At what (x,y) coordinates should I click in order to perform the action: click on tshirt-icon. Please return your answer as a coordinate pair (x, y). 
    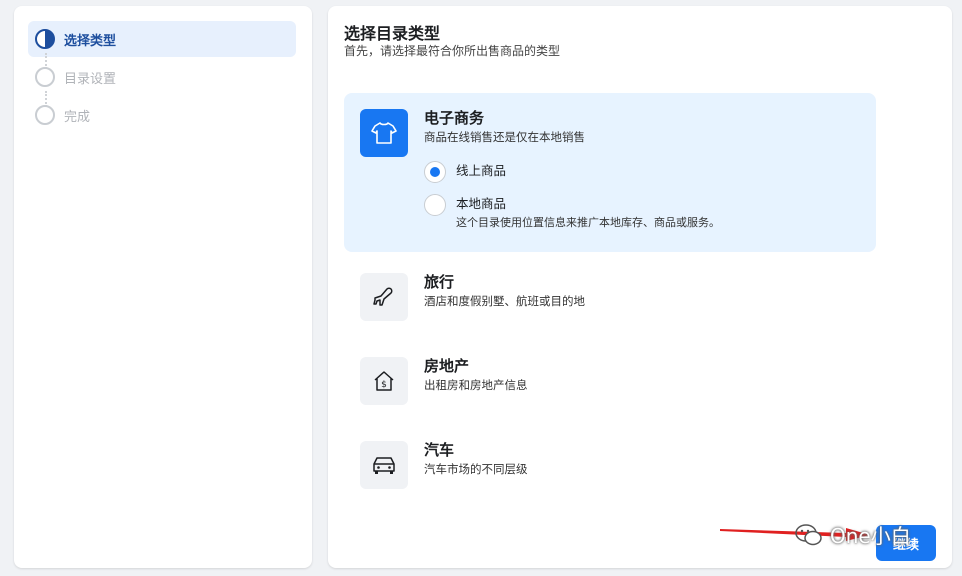
    Looking at the image, I should click on (384, 133).